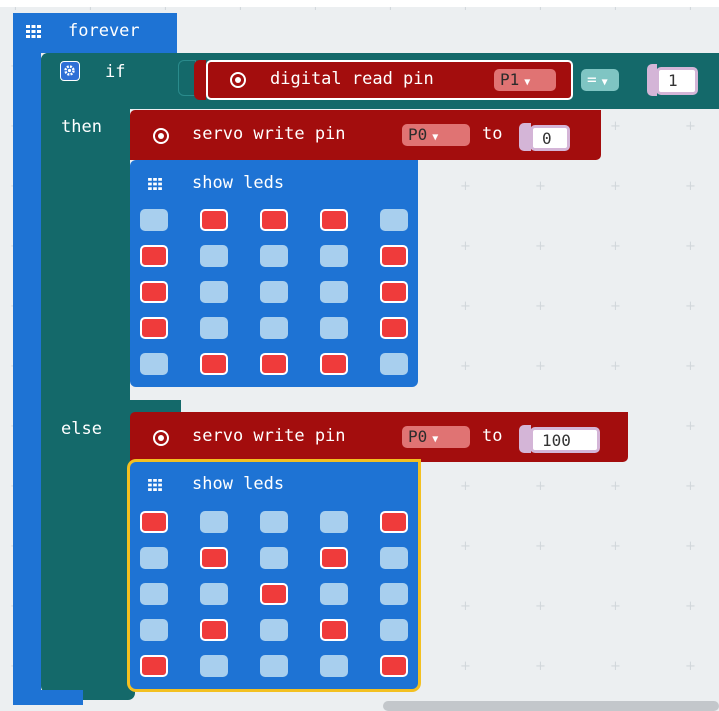 This screenshot has width=719, height=711. I want to click on show-leds-block-else: show leds, so click(274, 575).